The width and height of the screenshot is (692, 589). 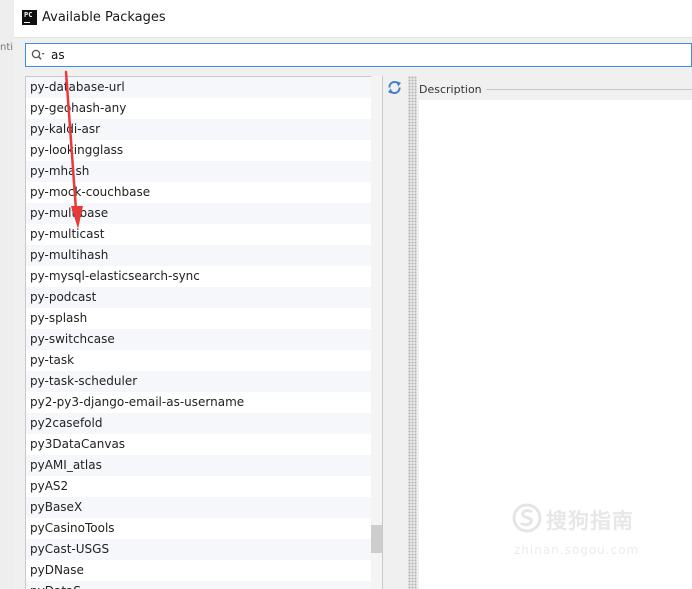 What do you see at coordinates (204, 192) in the screenshot?
I see `package-list-item: py-mock-couchbase` at bounding box center [204, 192].